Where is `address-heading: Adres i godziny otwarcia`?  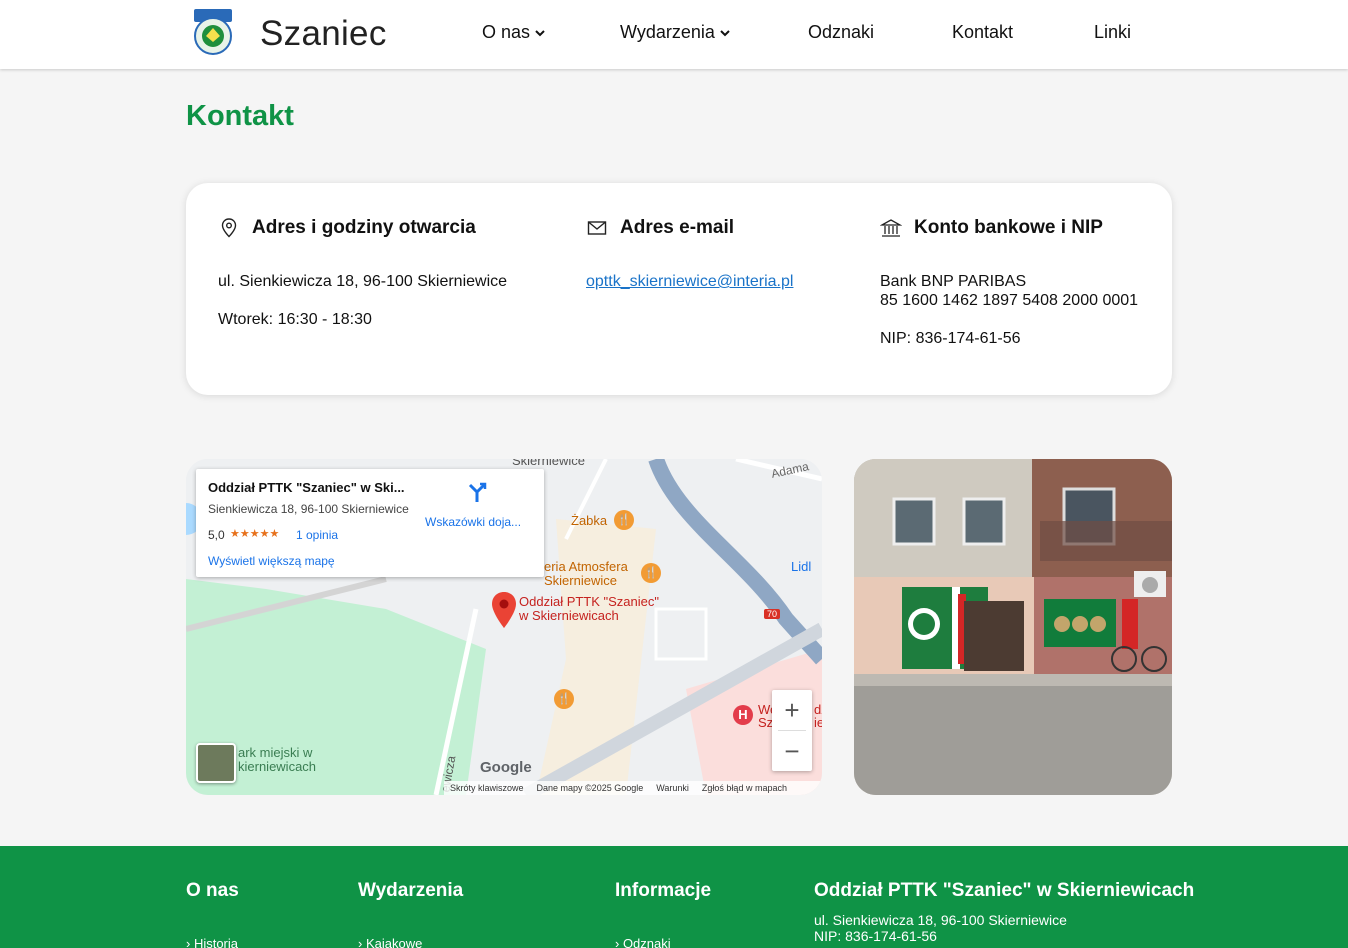 address-heading: Adres i godziny otwarcia is located at coordinates (362, 228).